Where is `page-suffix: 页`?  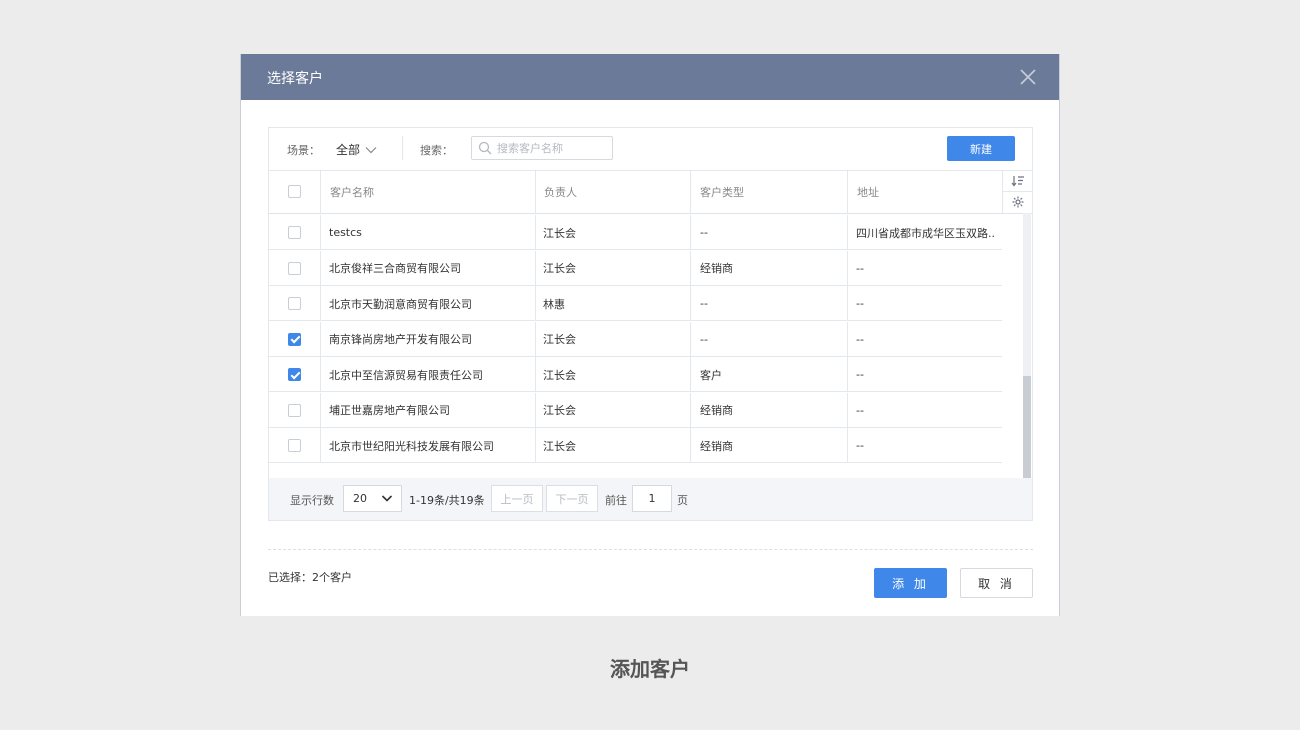 page-suffix: 页 is located at coordinates (682, 500).